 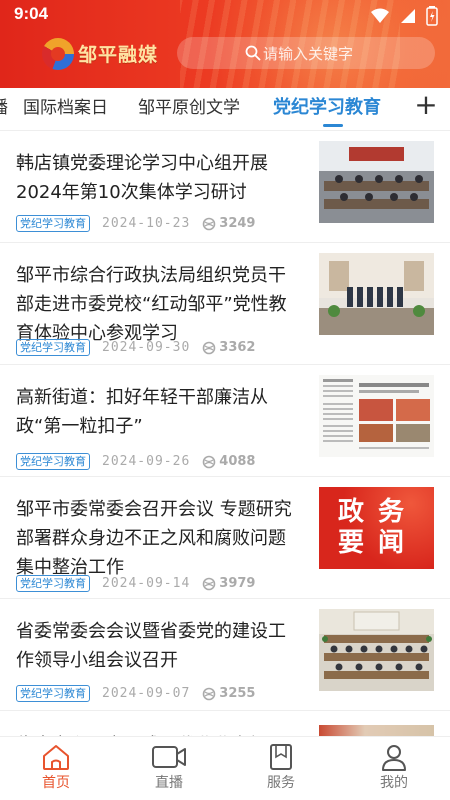 What do you see at coordinates (426, 105) in the screenshot?
I see `add-channel-button: +` at bounding box center [426, 105].